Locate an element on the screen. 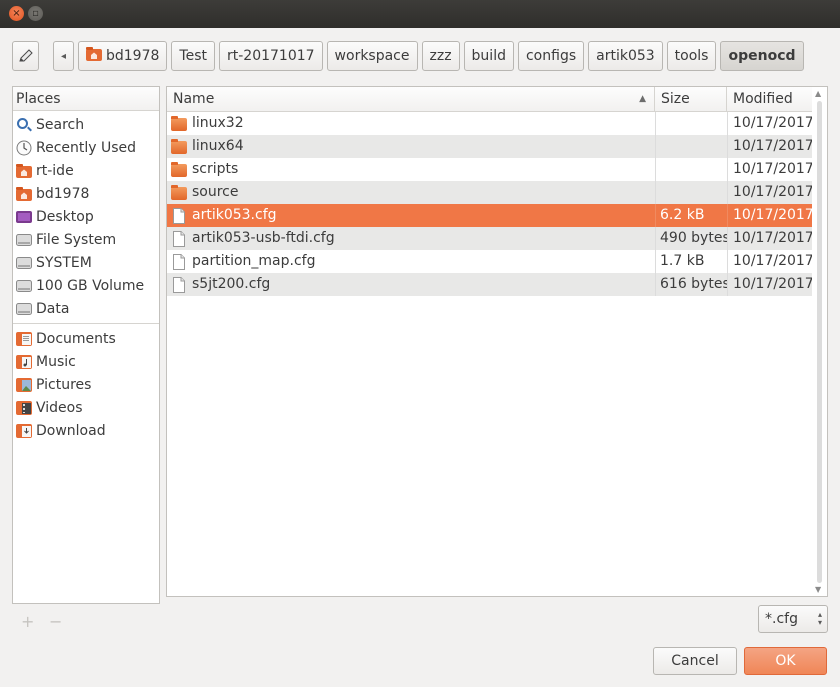 The image size is (840, 687). place-label: Documents is located at coordinates (76, 338).